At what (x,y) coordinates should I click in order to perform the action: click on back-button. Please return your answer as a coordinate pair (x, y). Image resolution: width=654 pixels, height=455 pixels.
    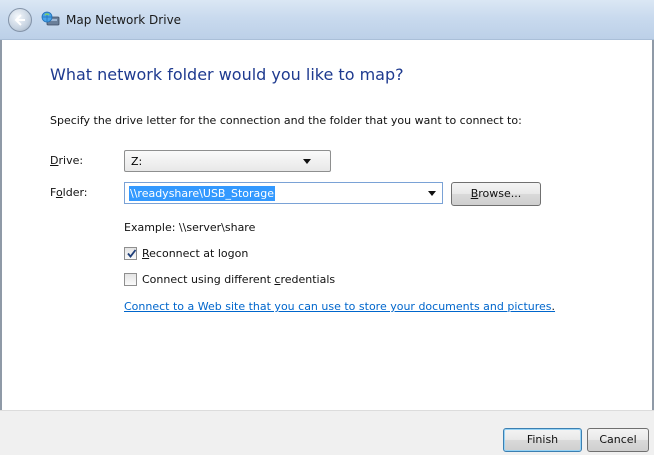
    Looking at the image, I should click on (20, 20).